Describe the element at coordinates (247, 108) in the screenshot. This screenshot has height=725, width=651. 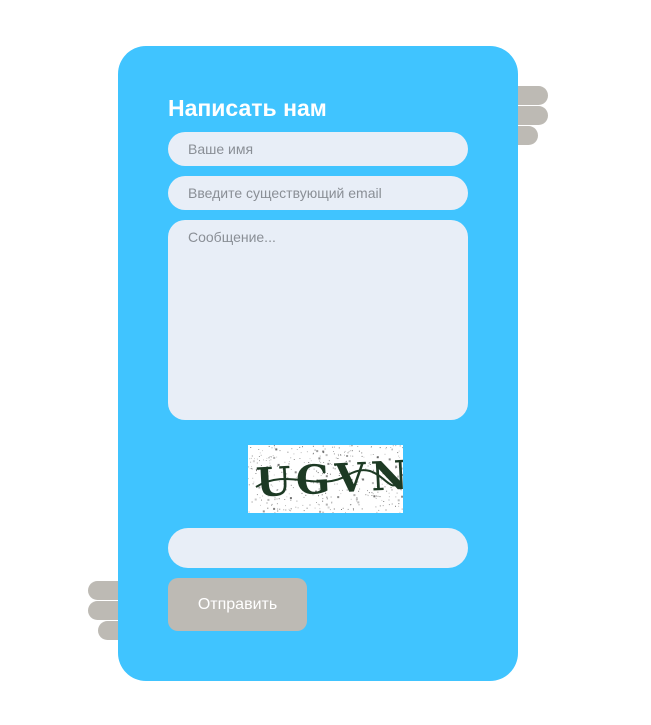
I see `form-title: Написать нам` at that location.